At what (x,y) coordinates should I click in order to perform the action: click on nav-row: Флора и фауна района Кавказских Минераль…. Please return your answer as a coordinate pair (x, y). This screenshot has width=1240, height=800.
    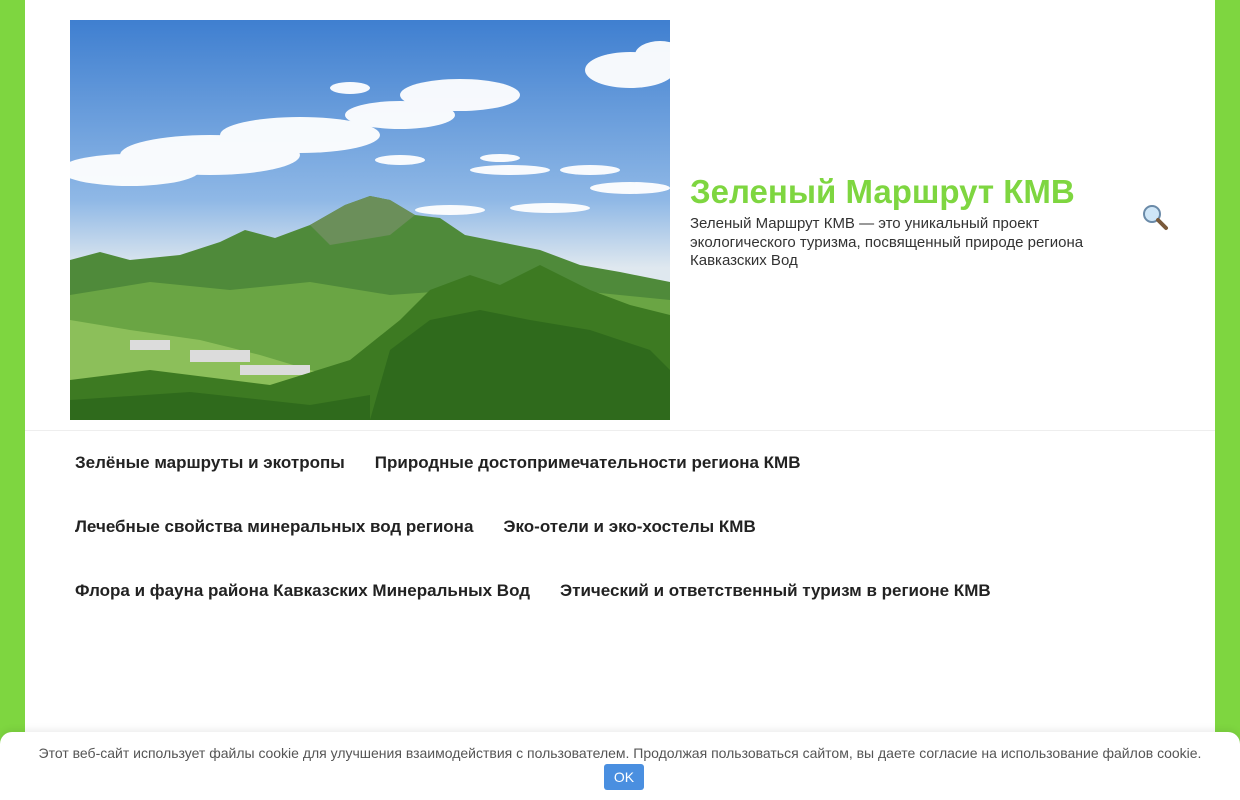
    Looking at the image, I should click on (625, 591).